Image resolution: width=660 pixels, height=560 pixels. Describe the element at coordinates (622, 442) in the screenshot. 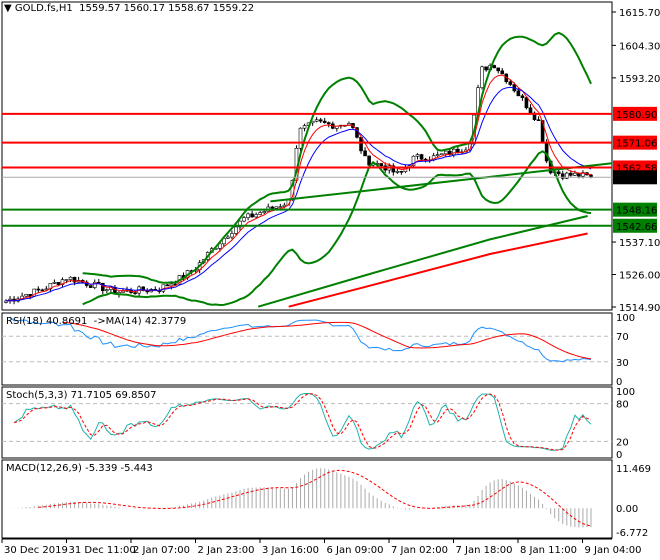

I see `y-tick-label: 20` at that location.